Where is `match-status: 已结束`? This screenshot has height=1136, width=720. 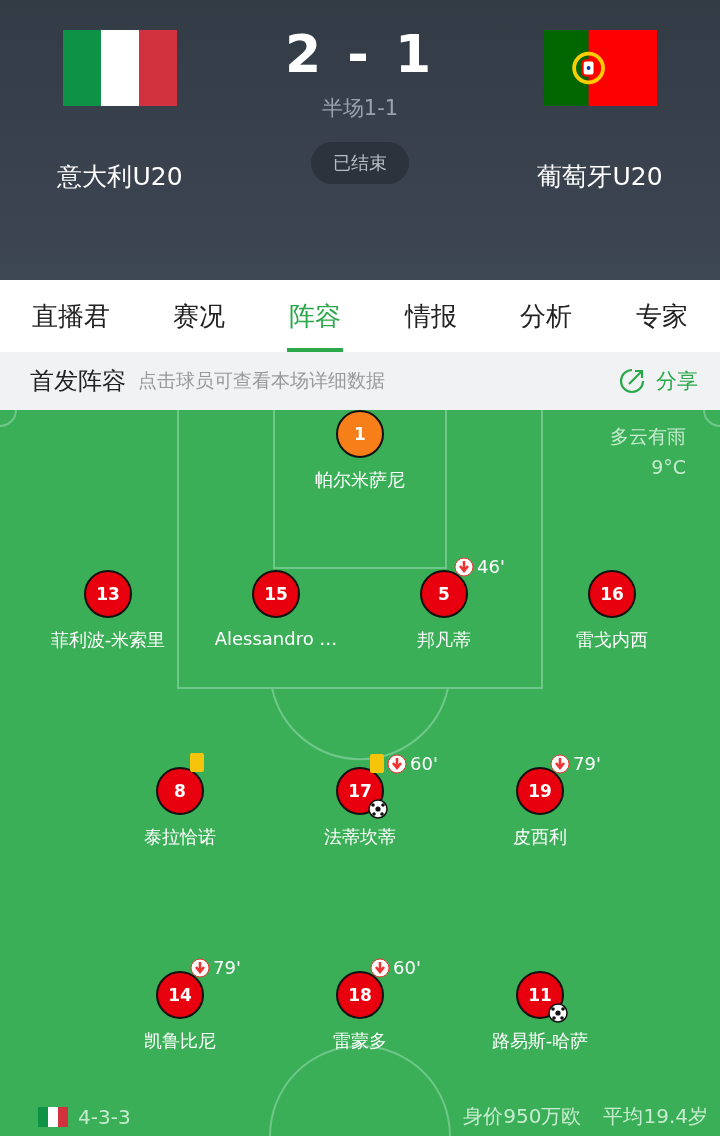 match-status: 已结束 is located at coordinates (360, 163).